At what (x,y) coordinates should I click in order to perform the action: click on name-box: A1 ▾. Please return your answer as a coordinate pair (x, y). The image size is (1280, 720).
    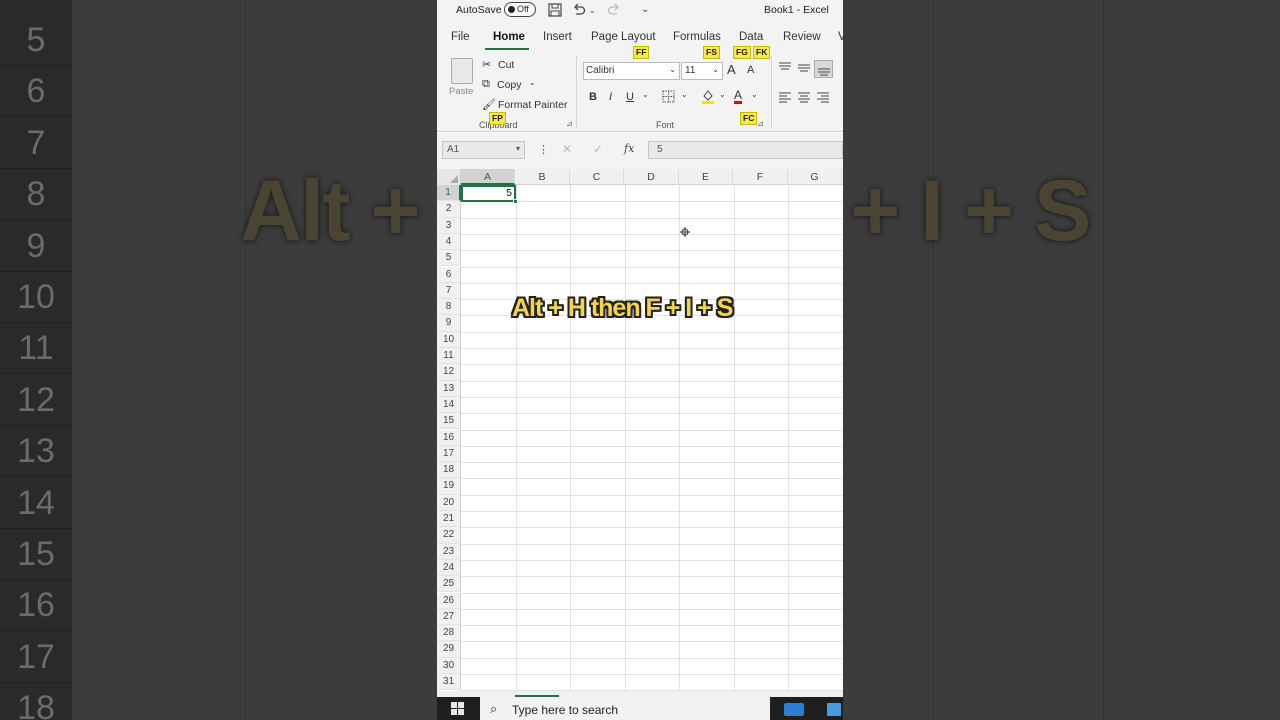
    Looking at the image, I should click on (483, 150).